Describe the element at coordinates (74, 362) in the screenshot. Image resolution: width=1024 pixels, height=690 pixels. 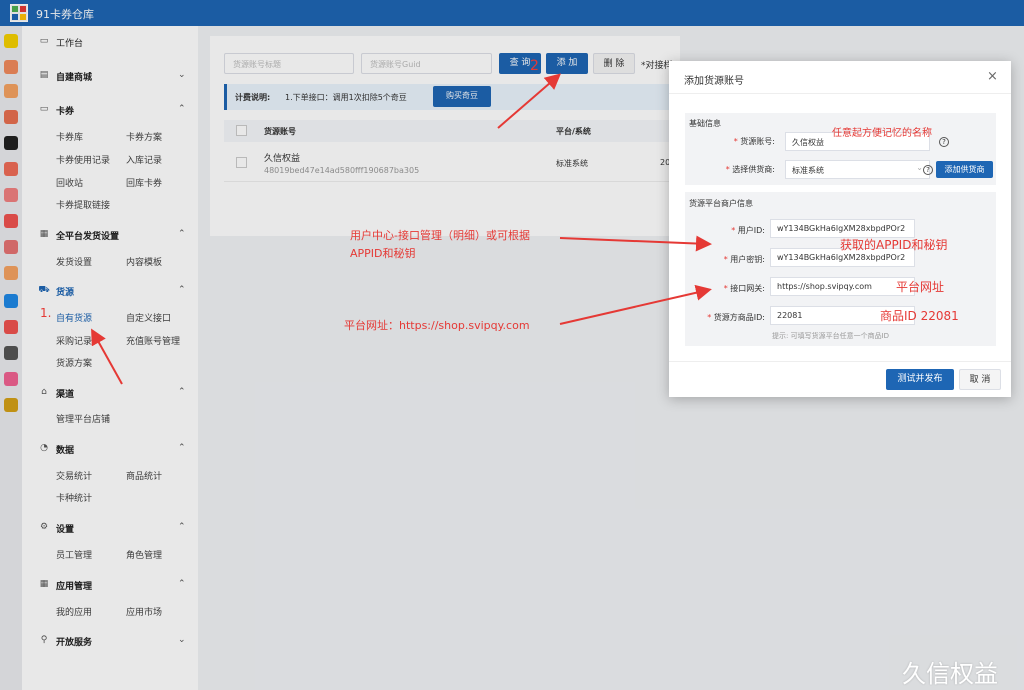
I see `sidebar-link: 货源方案` at that location.